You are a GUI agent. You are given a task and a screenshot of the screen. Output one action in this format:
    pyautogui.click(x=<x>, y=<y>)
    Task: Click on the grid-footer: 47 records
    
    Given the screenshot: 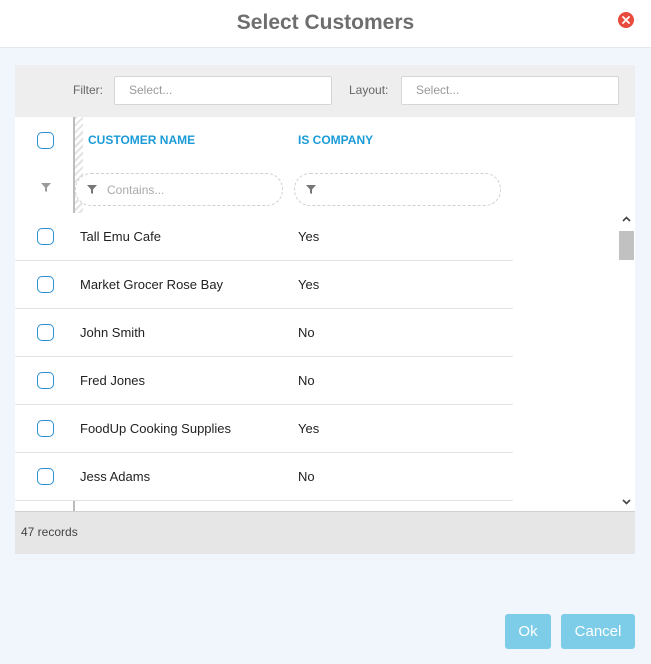 What is the action you would take?
    pyautogui.click(x=325, y=532)
    